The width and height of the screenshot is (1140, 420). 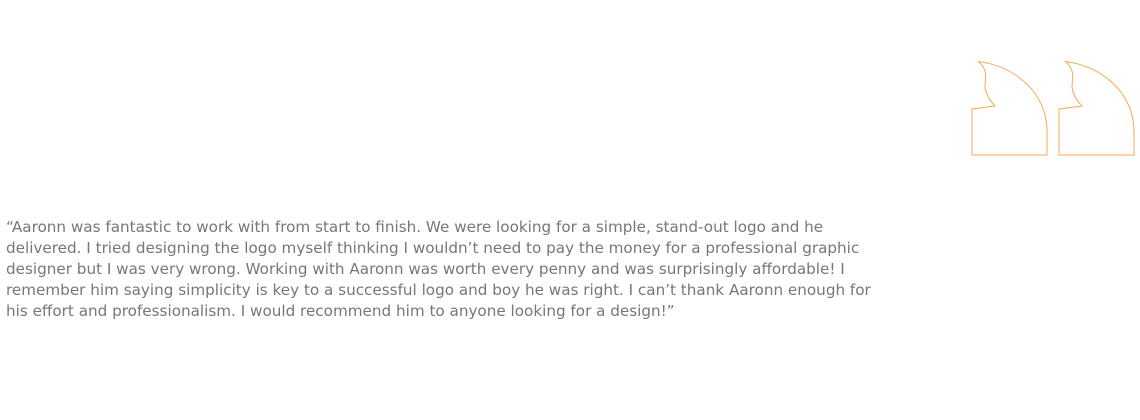 I want to click on closing-quotation-mark-icon, so click(x=1053, y=108).